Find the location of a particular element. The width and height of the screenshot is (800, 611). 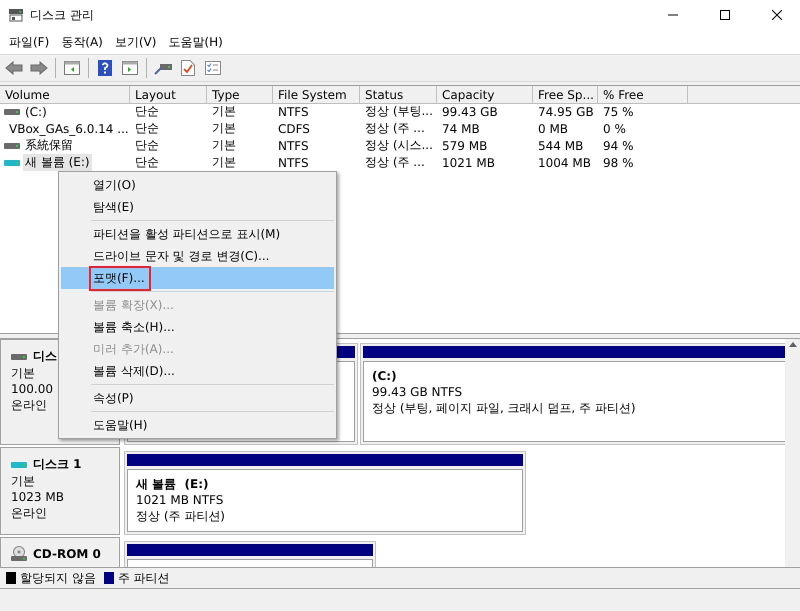

column-header: File System is located at coordinates (316, 95).